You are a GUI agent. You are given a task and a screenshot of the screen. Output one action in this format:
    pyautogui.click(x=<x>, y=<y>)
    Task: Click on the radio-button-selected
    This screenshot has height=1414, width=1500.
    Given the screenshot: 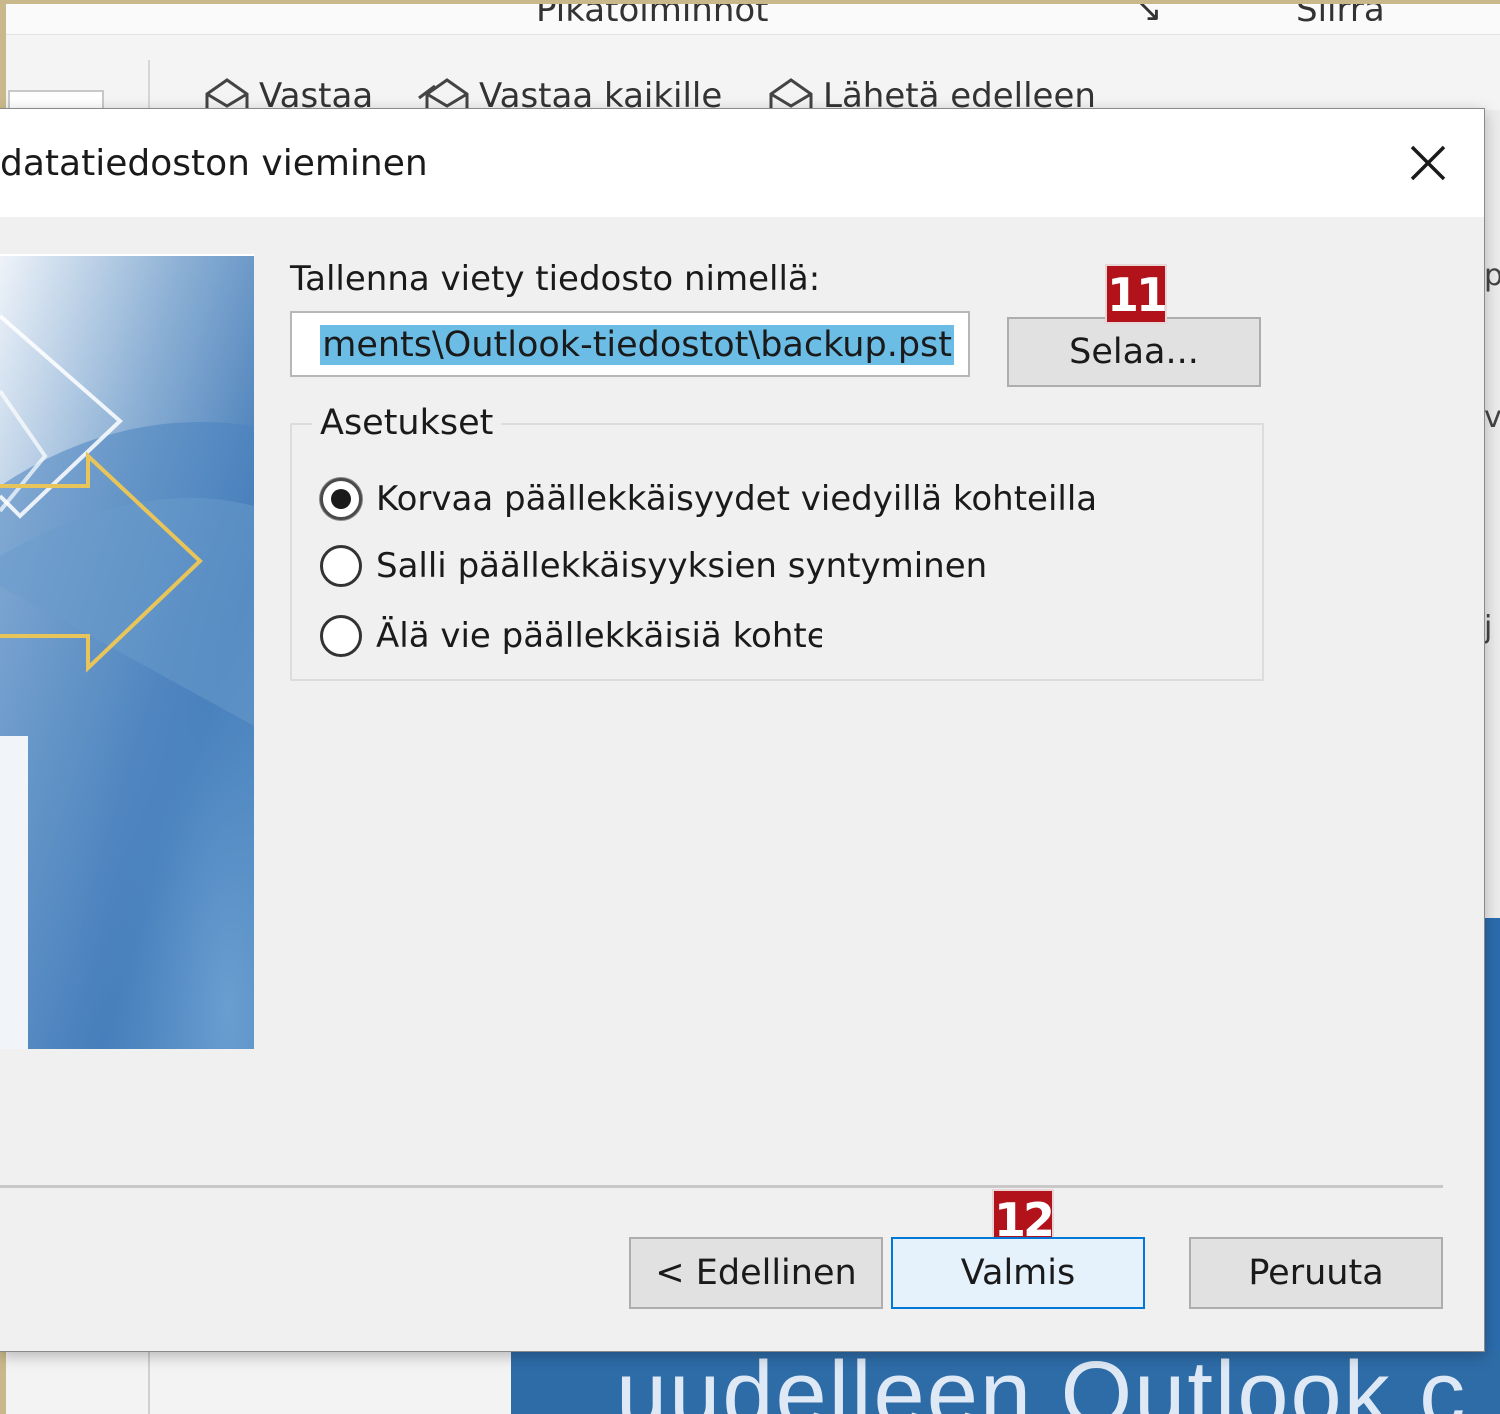 What is the action you would take?
    pyautogui.click(x=341, y=499)
    